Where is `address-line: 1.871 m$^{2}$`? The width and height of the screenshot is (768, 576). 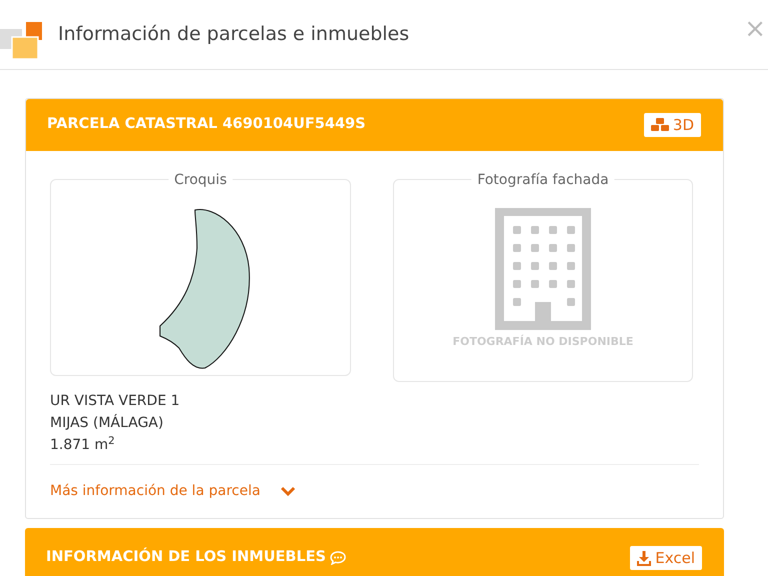 address-line: 1.871 m$^{2}$ is located at coordinates (82, 444).